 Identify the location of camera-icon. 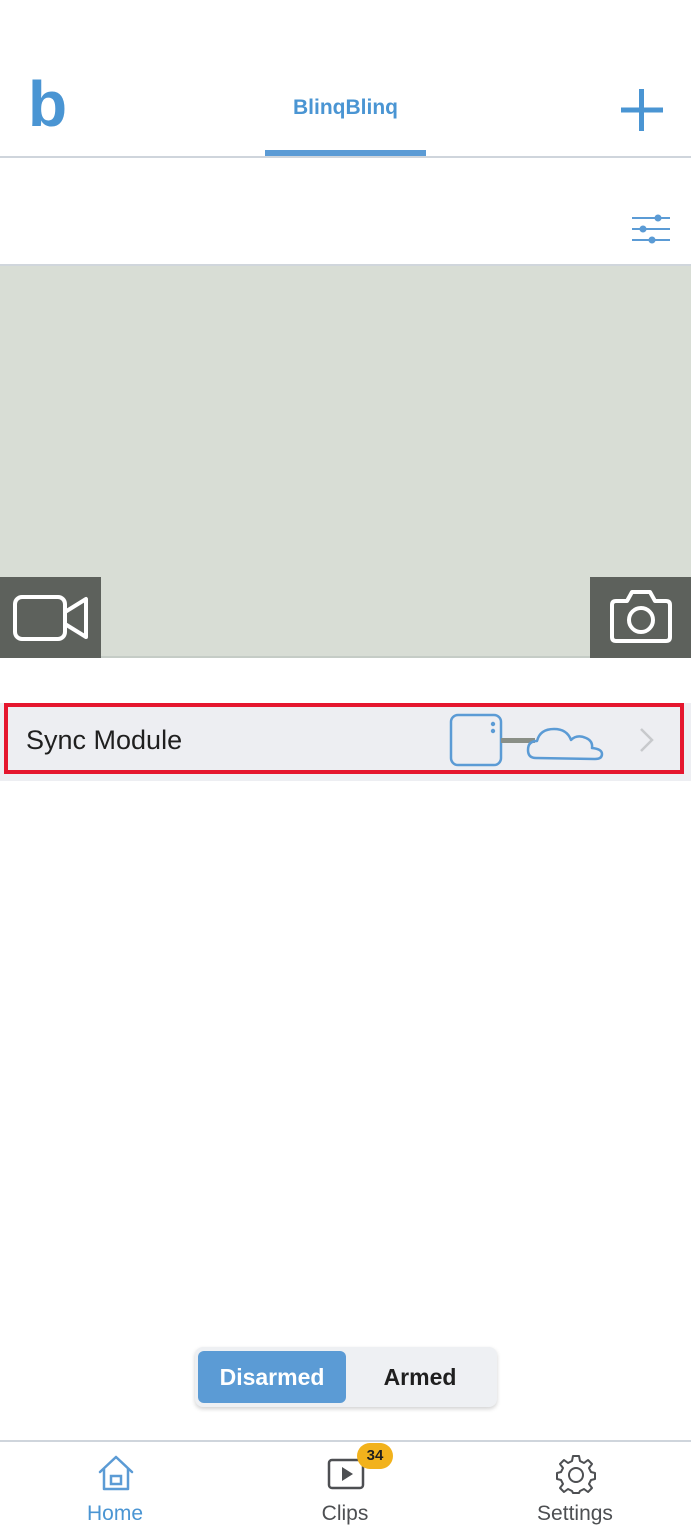
(641, 616).